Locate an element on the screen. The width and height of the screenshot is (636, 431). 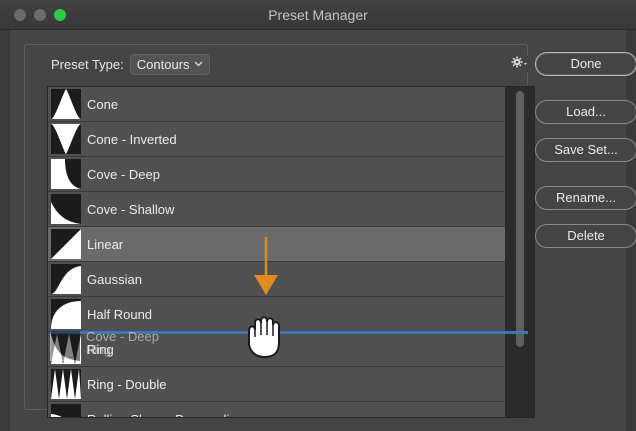
contour-rolling-slope-thumbnail is located at coordinates (66, 410).